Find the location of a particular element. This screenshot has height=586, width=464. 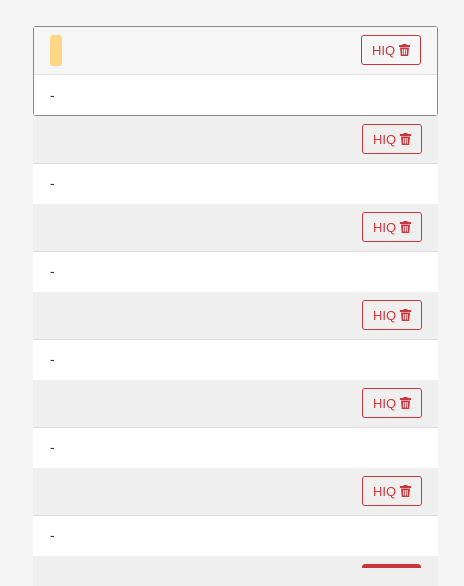

color-tag is located at coordinates (56, 50).